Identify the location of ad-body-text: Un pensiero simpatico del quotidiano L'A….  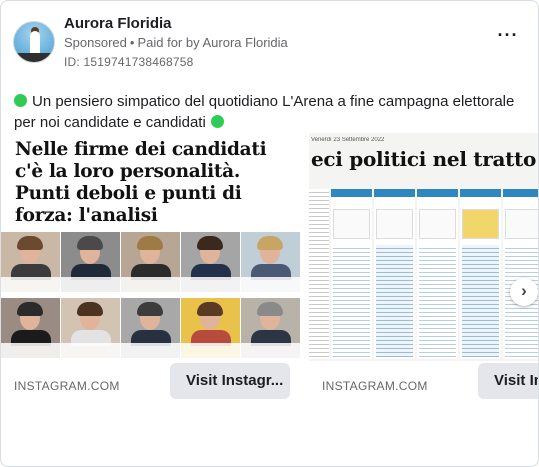
(266, 112).